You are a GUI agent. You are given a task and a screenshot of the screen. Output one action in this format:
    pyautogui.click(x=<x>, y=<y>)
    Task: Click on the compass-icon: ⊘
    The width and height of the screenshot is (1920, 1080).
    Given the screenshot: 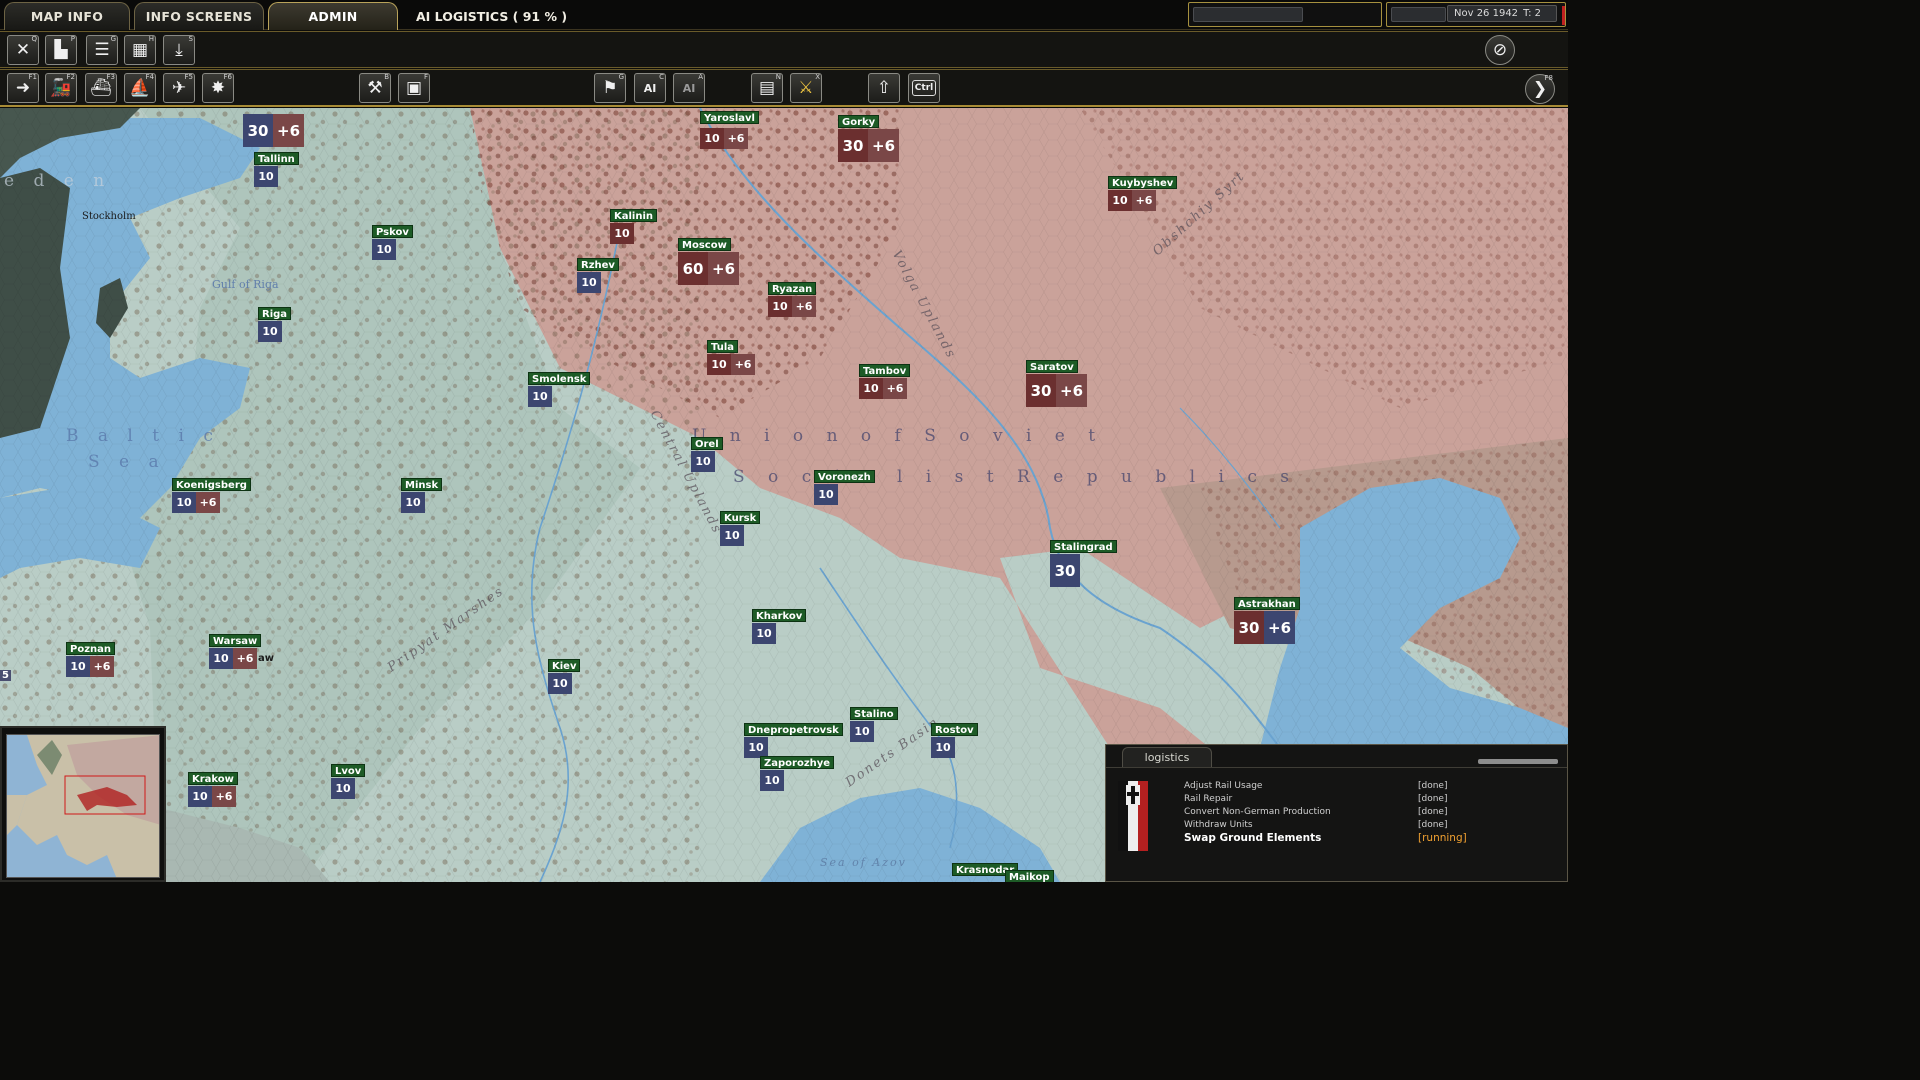 What is the action you would take?
    pyautogui.click(x=1500, y=49)
    